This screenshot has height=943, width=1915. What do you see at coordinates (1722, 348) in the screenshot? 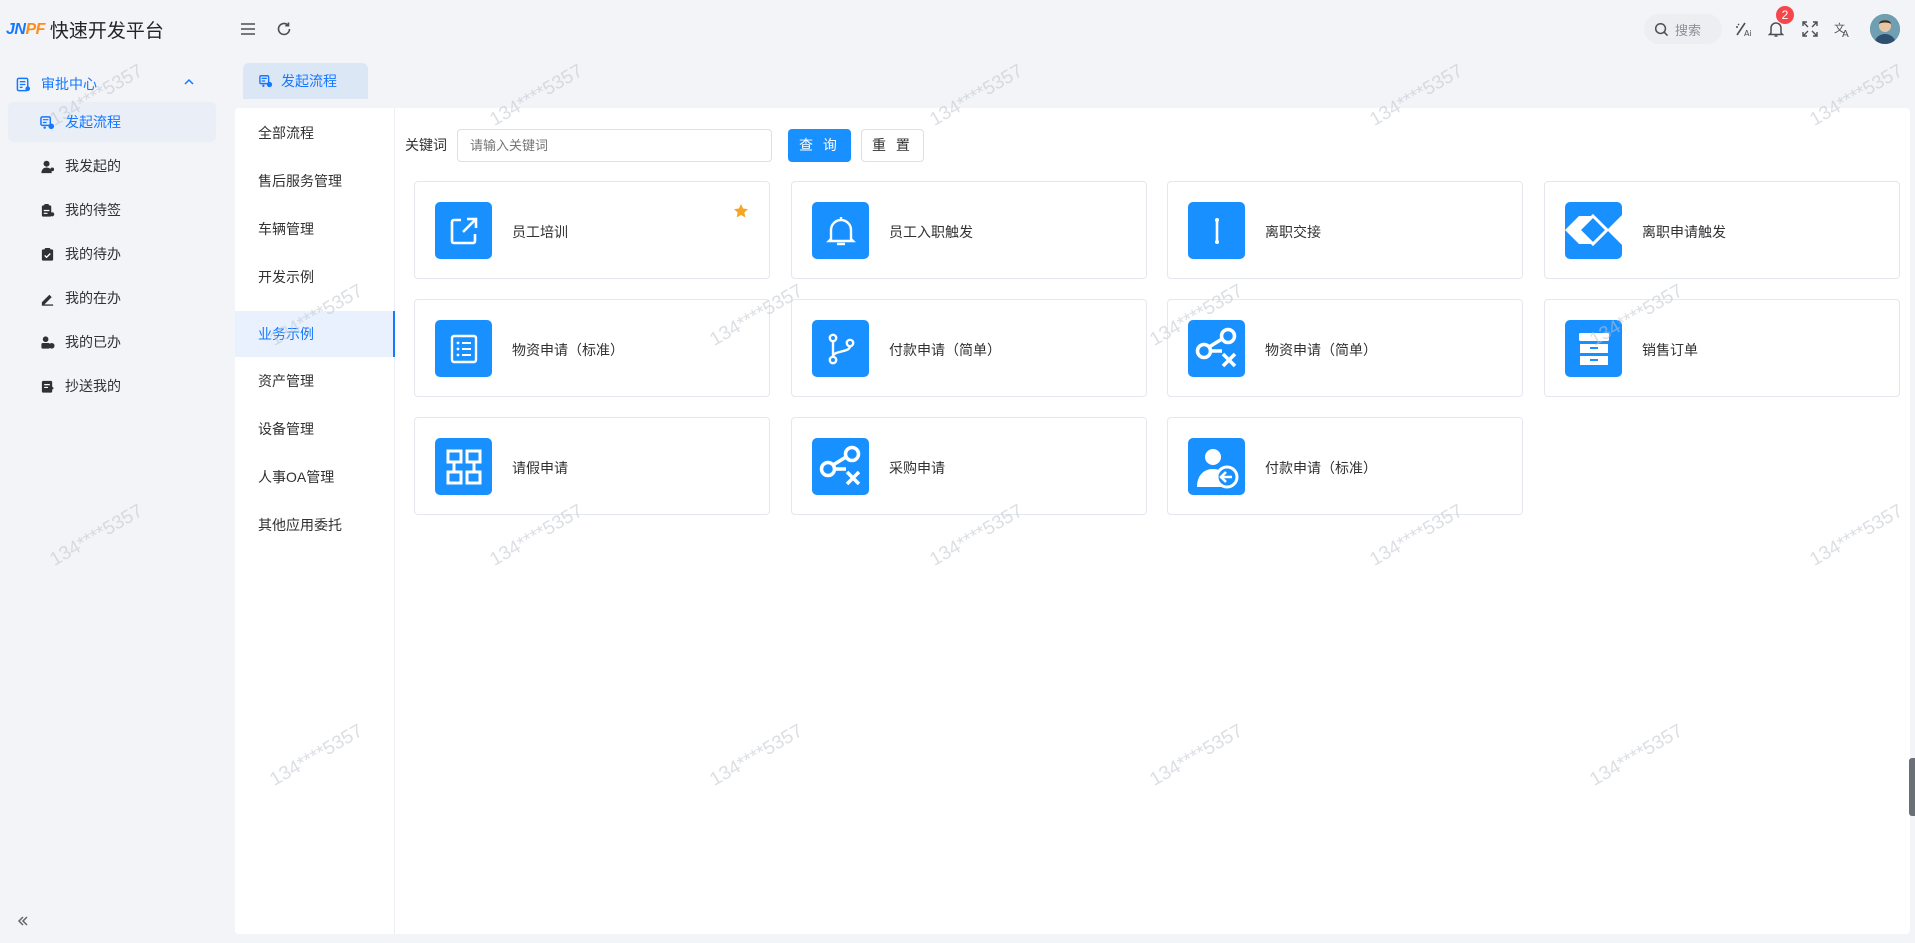
I see `flow-card-sales-order: 销售订单` at bounding box center [1722, 348].